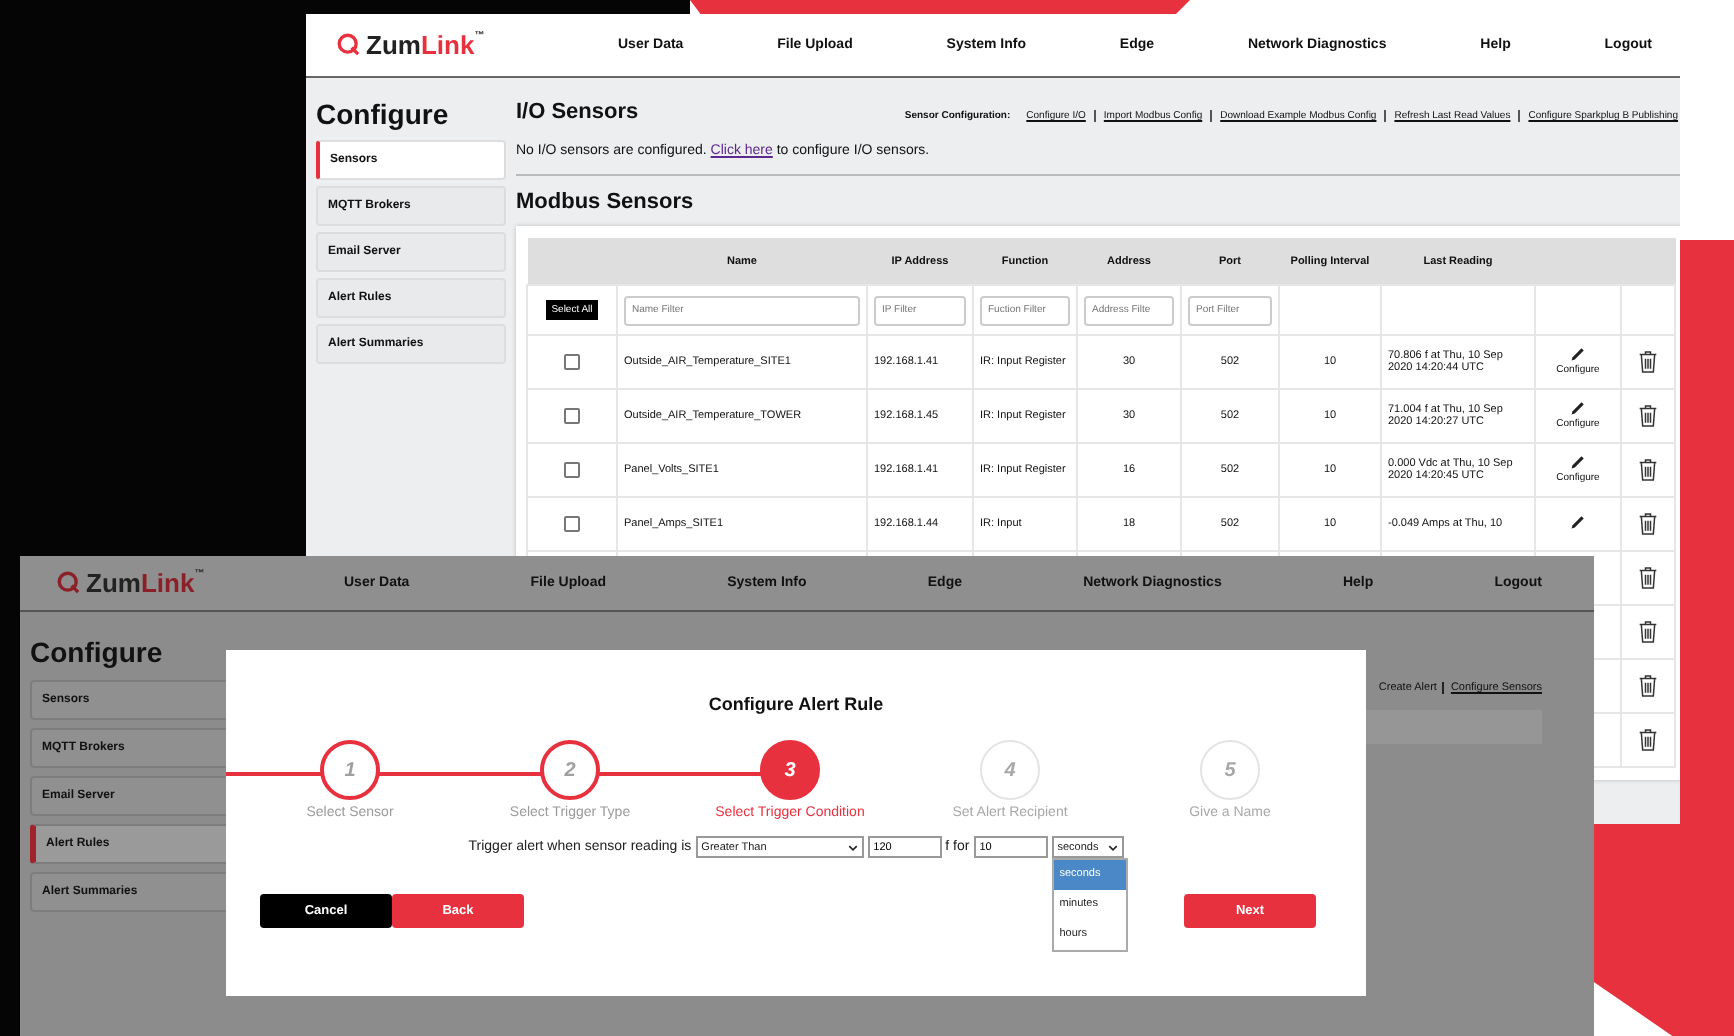  Describe the element at coordinates (606, 202) in the screenshot. I see `section-title: Modbus Sensors` at that location.